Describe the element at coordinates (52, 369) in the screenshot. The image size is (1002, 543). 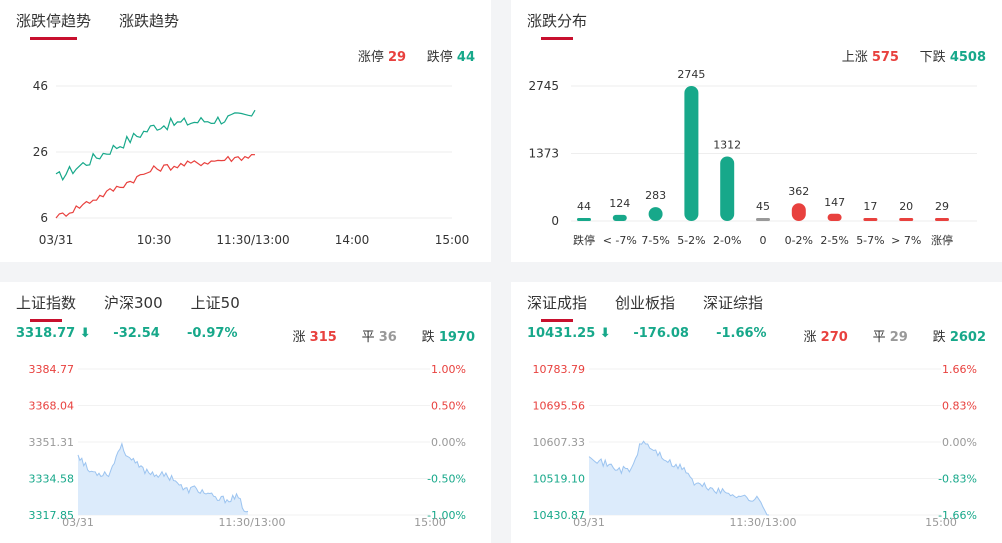
I see `y-tick-label-left: 3384.77` at that location.